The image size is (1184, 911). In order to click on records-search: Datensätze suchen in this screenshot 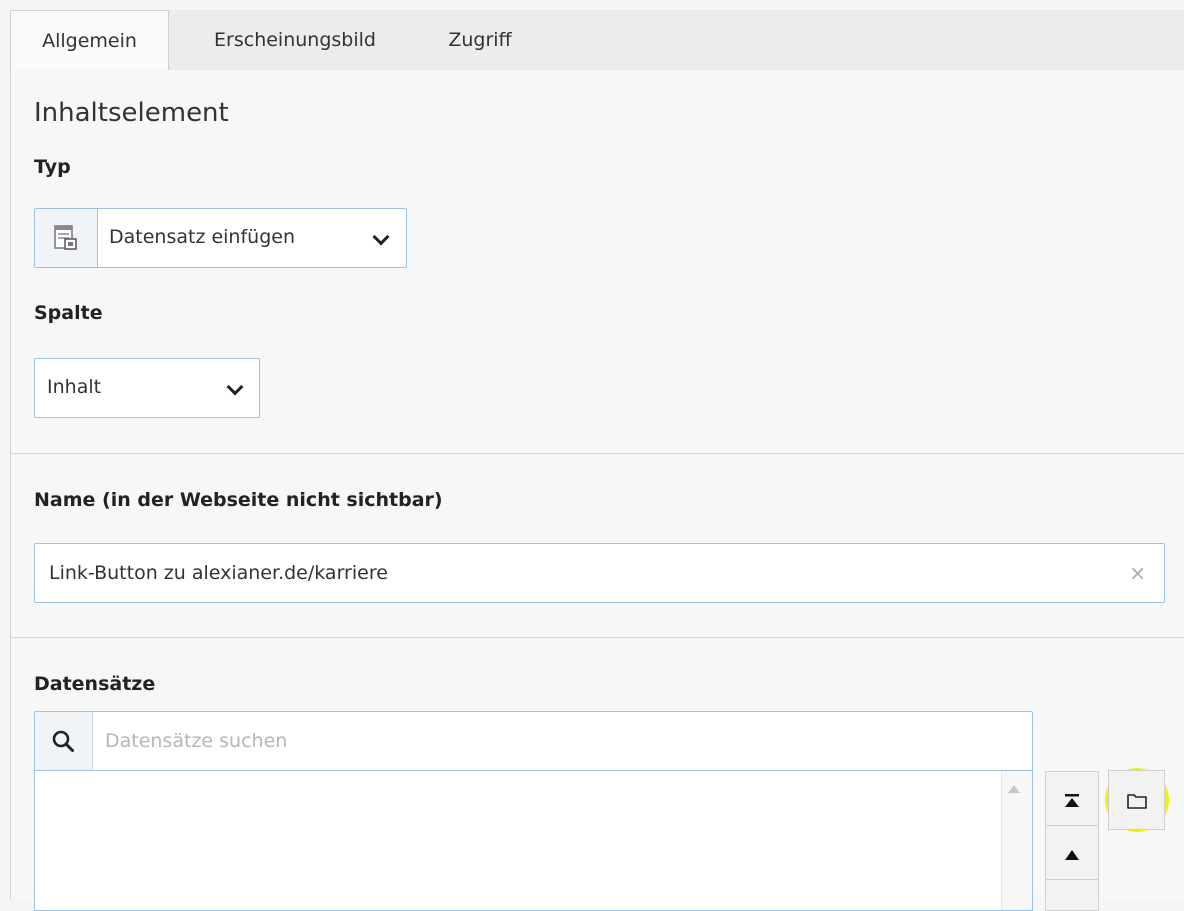, I will do `click(533, 741)`.